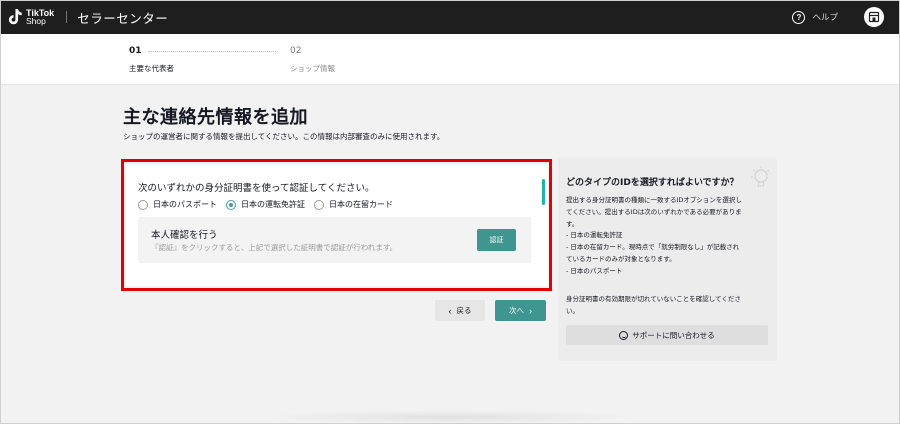 The height and width of the screenshot is (424, 900). What do you see at coordinates (653, 299) in the screenshot?
I see `help-note-line-1: 身分証明書の有効期限が切れていないことを確認してくださ` at bounding box center [653, 299].